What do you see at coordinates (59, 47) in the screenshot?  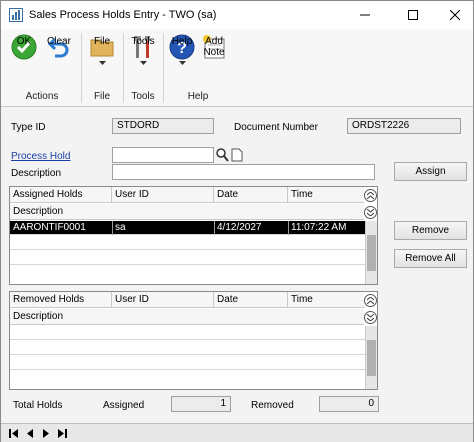 I see `clear-button: Clear` at bounding box center [59, 47].